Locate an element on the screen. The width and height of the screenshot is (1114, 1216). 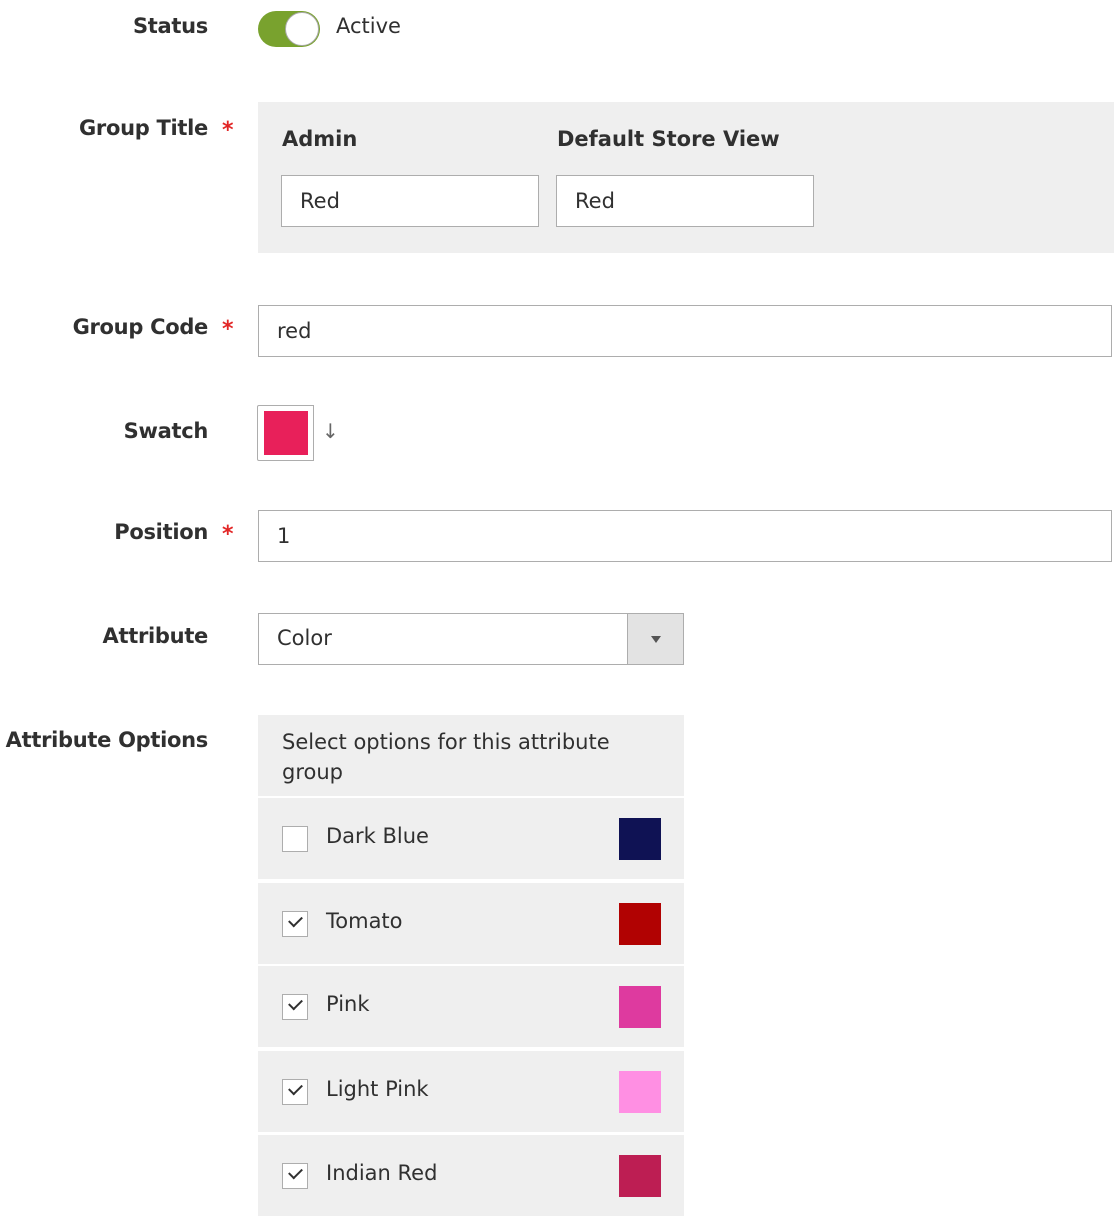
option-label: Indian Red is located at coordinates (382, 1173).